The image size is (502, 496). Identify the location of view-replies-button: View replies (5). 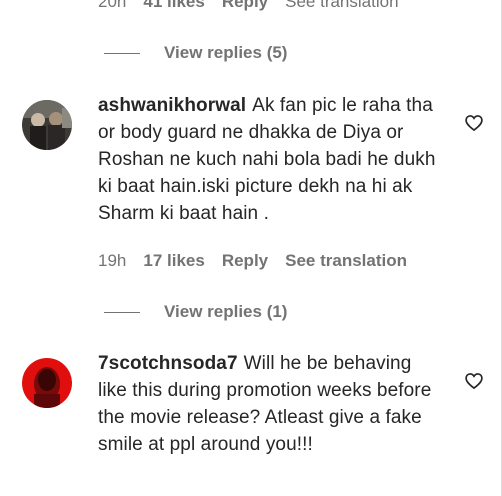
(195, 53).